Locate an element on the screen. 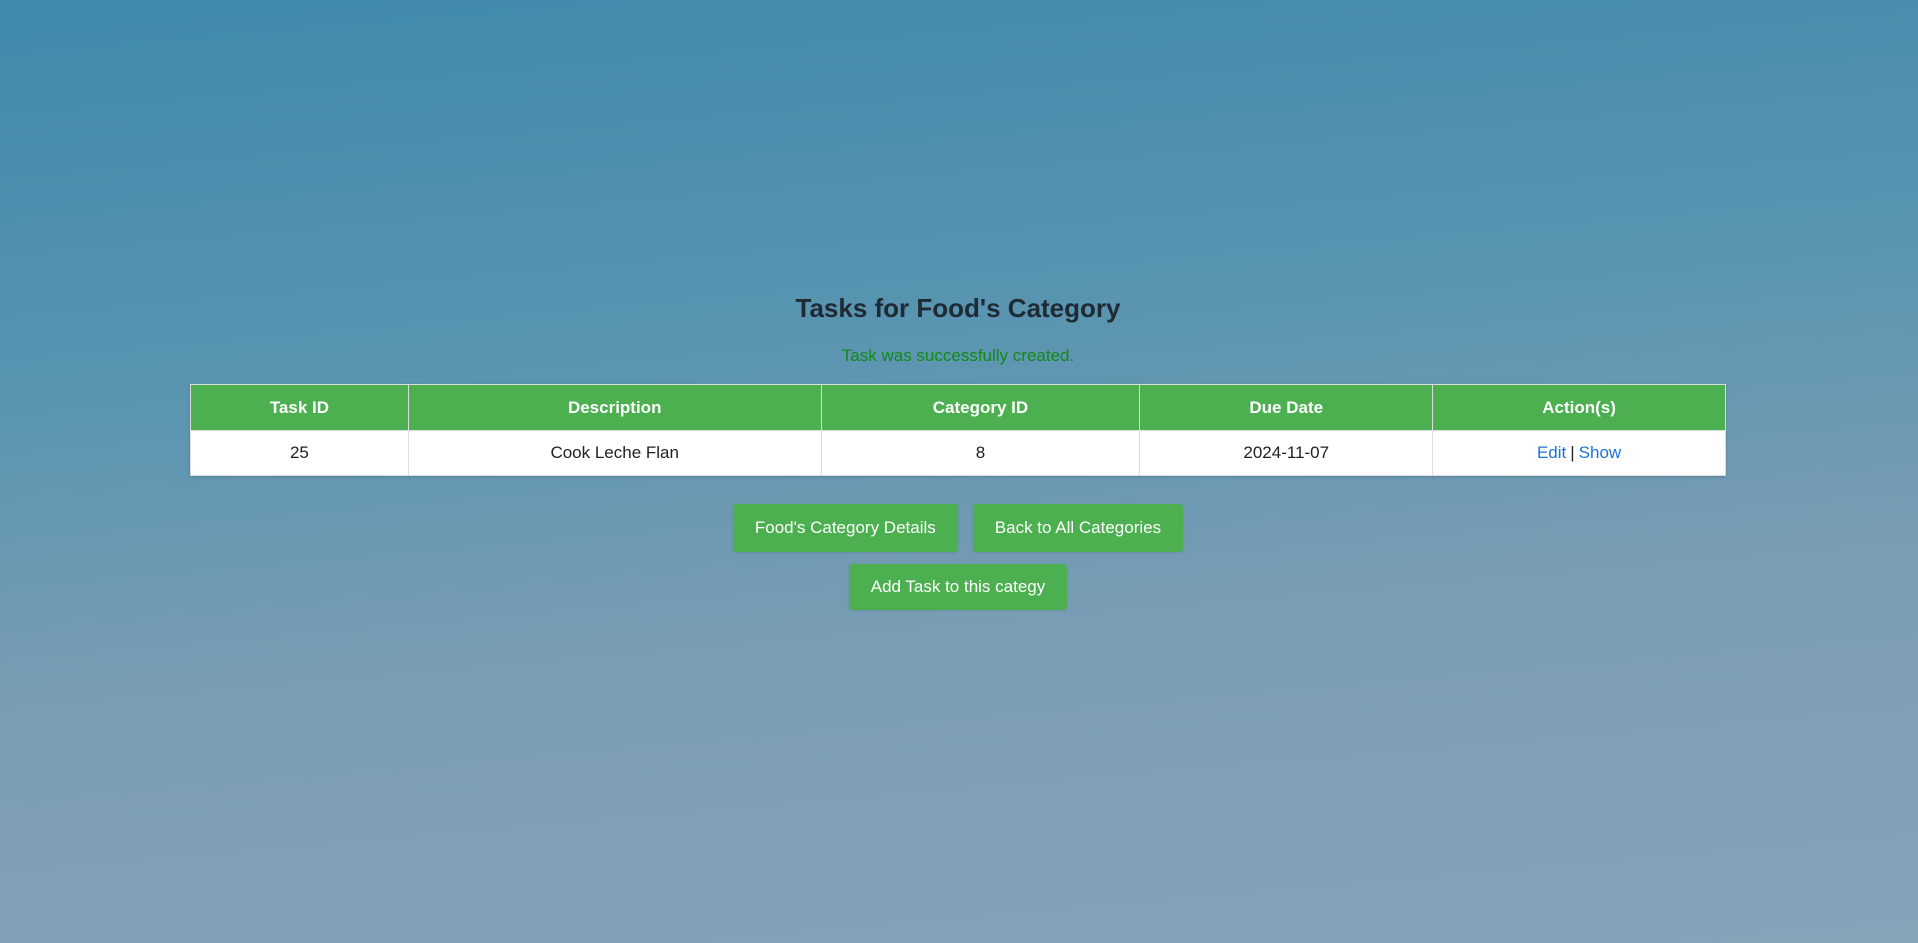 This screenshot has height=943, width=1918. cell-description: Cook Leche Flan is located at coordinates (614, 453).